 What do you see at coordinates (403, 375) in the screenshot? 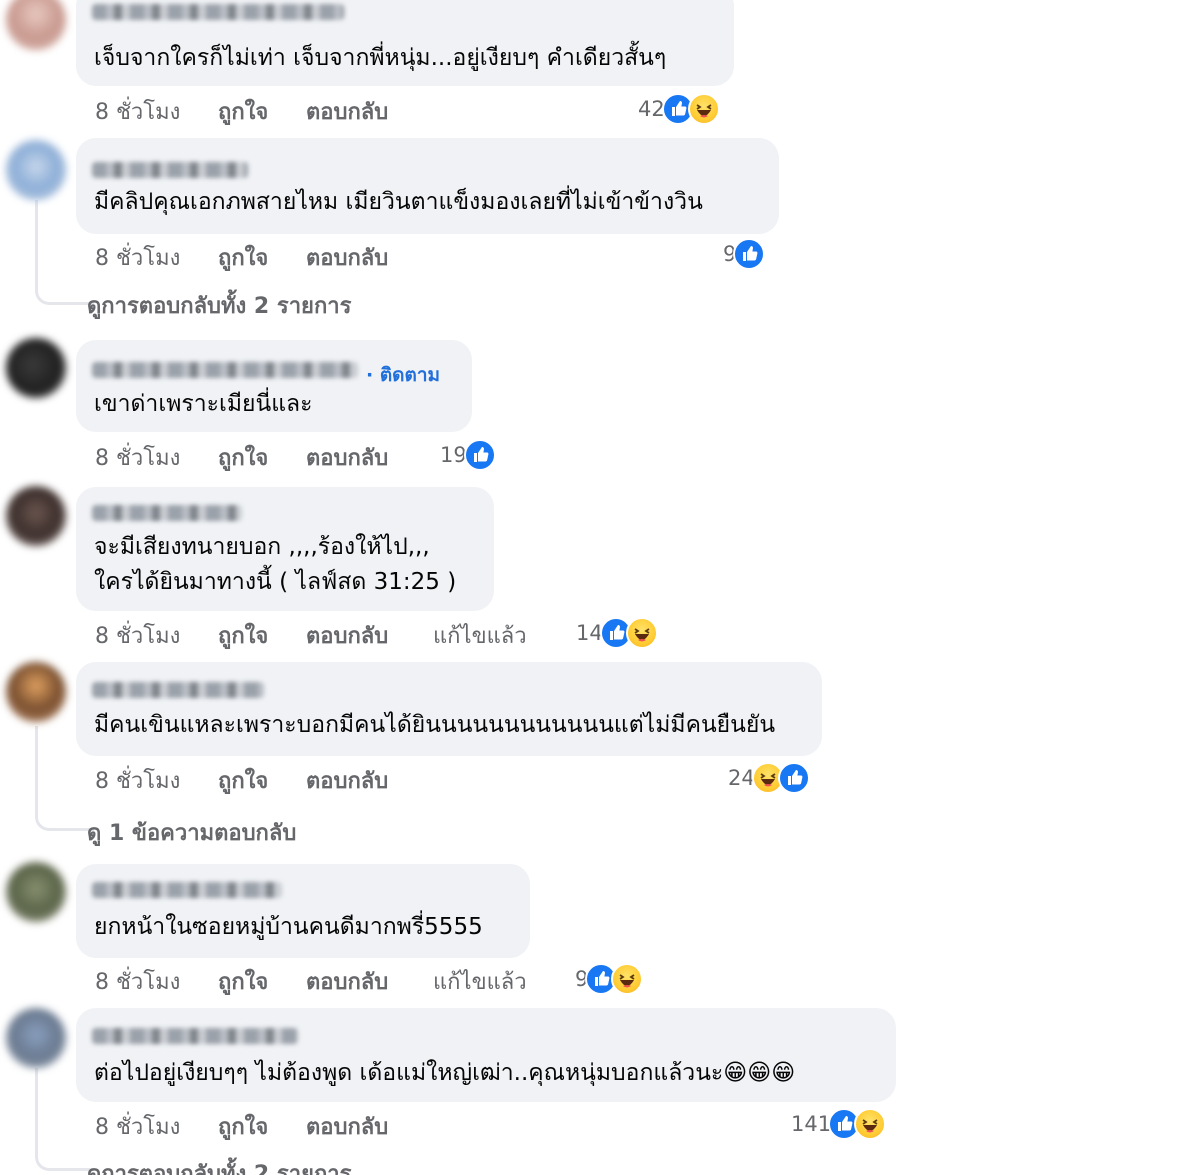
I see `follow-link: · ติดตาม` at bounding box center [403, 375].